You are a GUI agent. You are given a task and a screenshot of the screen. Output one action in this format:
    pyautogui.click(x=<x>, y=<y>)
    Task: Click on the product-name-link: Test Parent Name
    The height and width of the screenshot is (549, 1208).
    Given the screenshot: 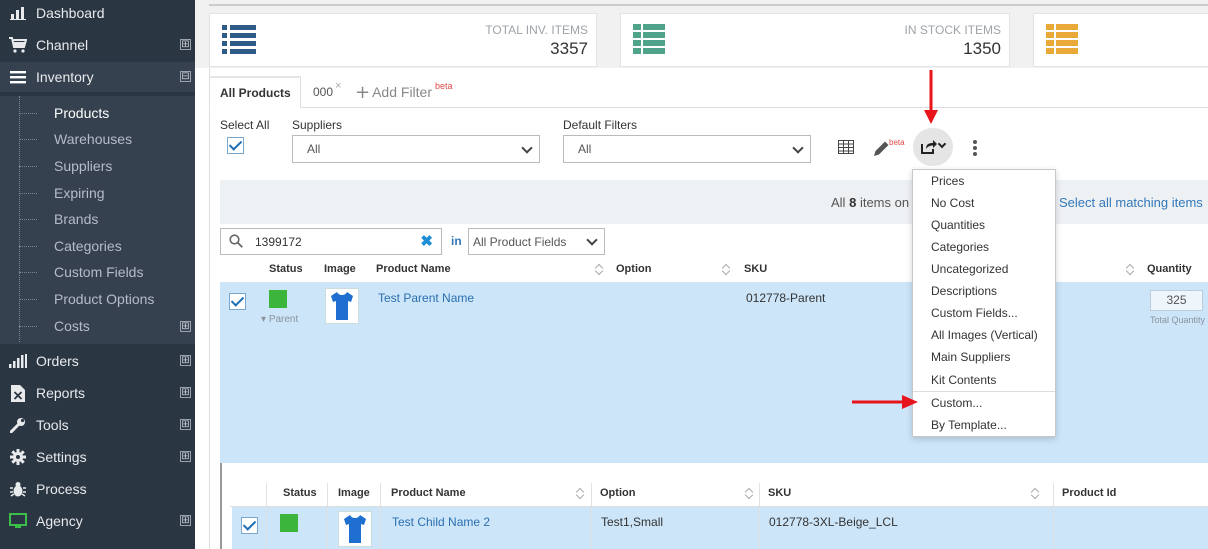 What is the action you would take?
    pyautogui.click(x=426, y=298)
    